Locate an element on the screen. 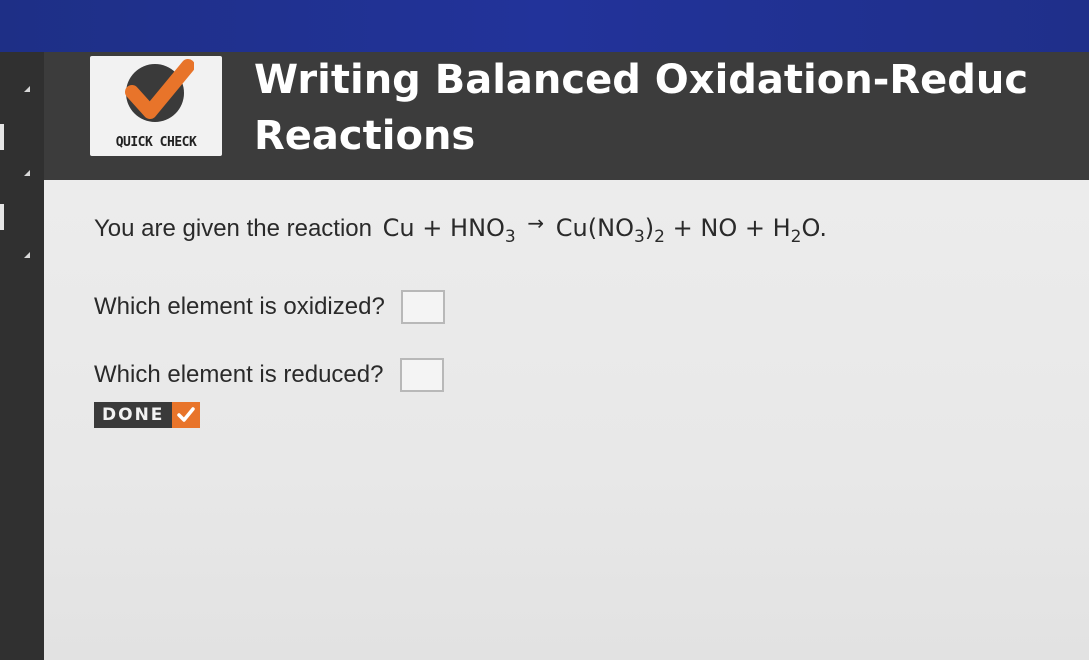 The height and width of the screenshot is (660, 1089). reduced-answer-input is located at coordinates (422, 375).